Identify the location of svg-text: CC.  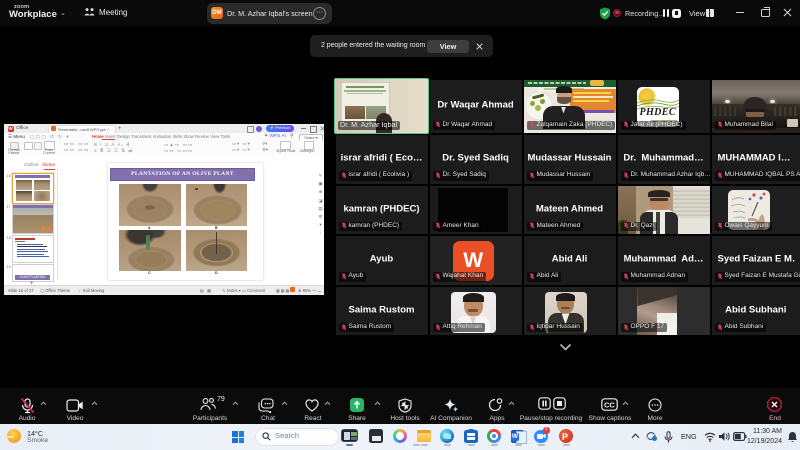
(609, 404).